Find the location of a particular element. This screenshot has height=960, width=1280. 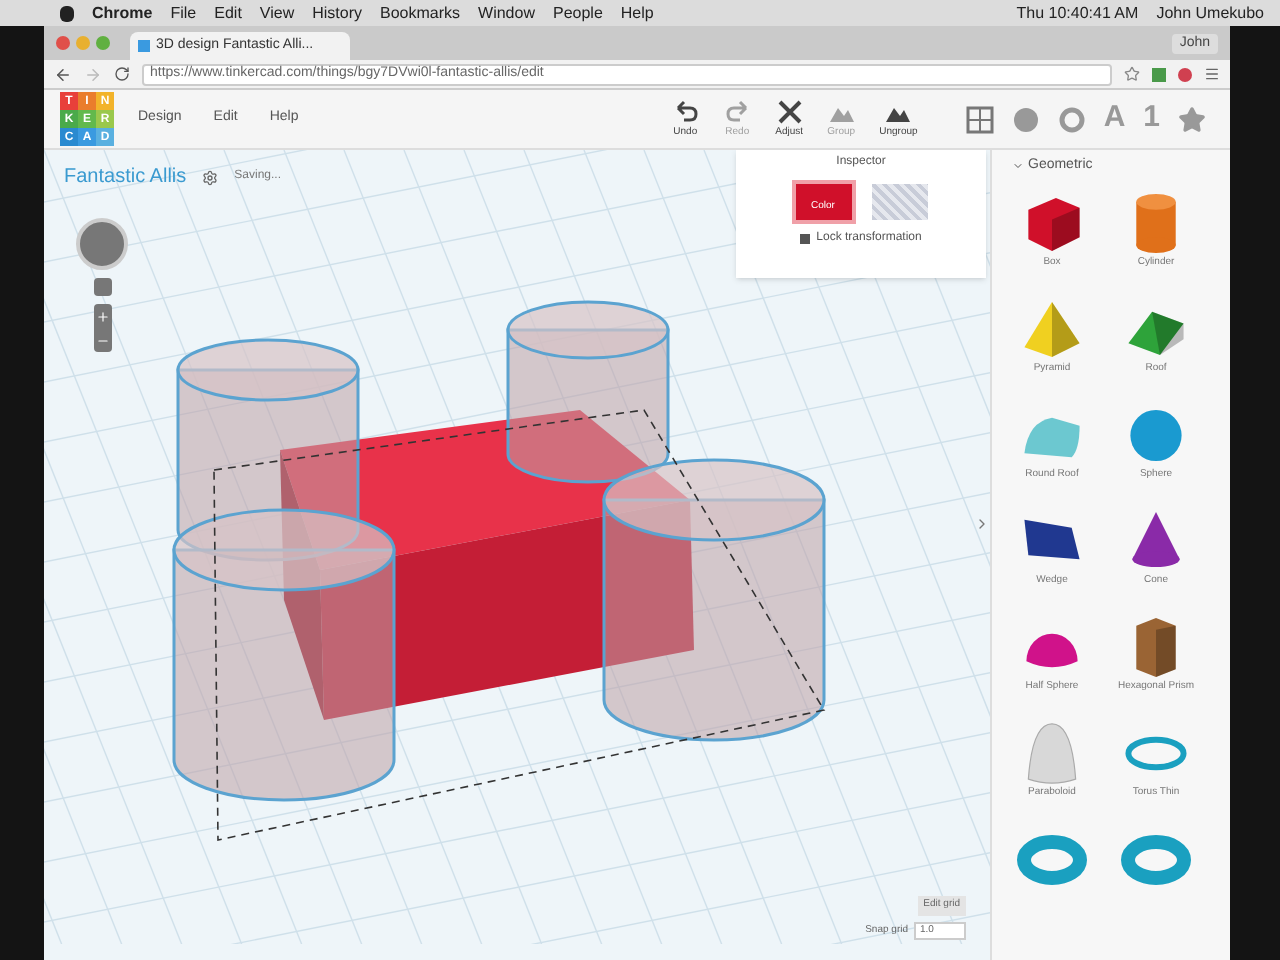

chevron-icon is located at coordinates (982, 524).